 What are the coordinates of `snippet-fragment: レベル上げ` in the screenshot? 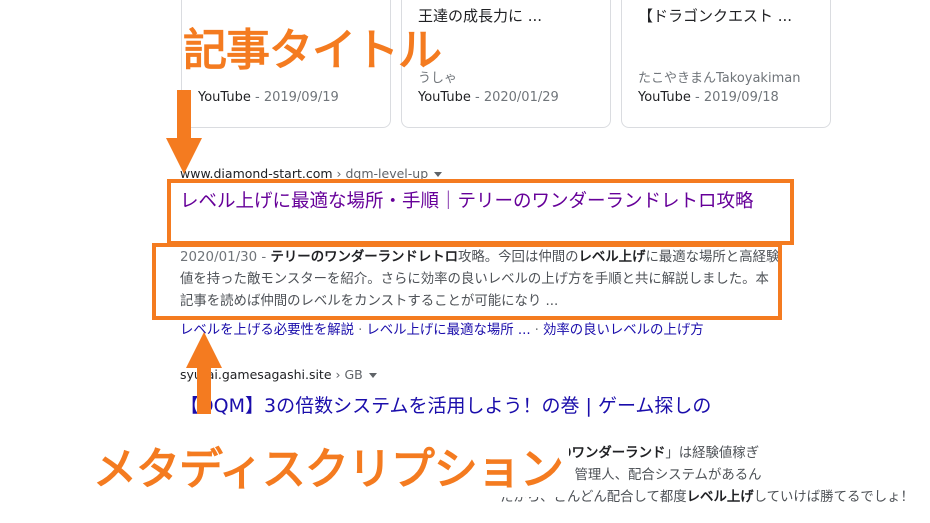 It's located at (720, 497).